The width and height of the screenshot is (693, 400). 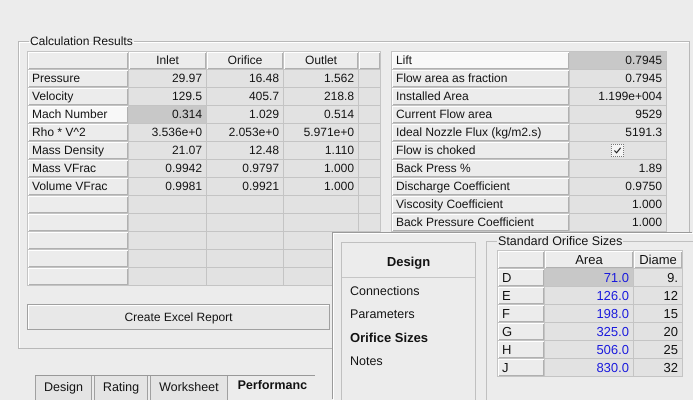 I want to click on table-cell: 32, so click(x=658, y=367).